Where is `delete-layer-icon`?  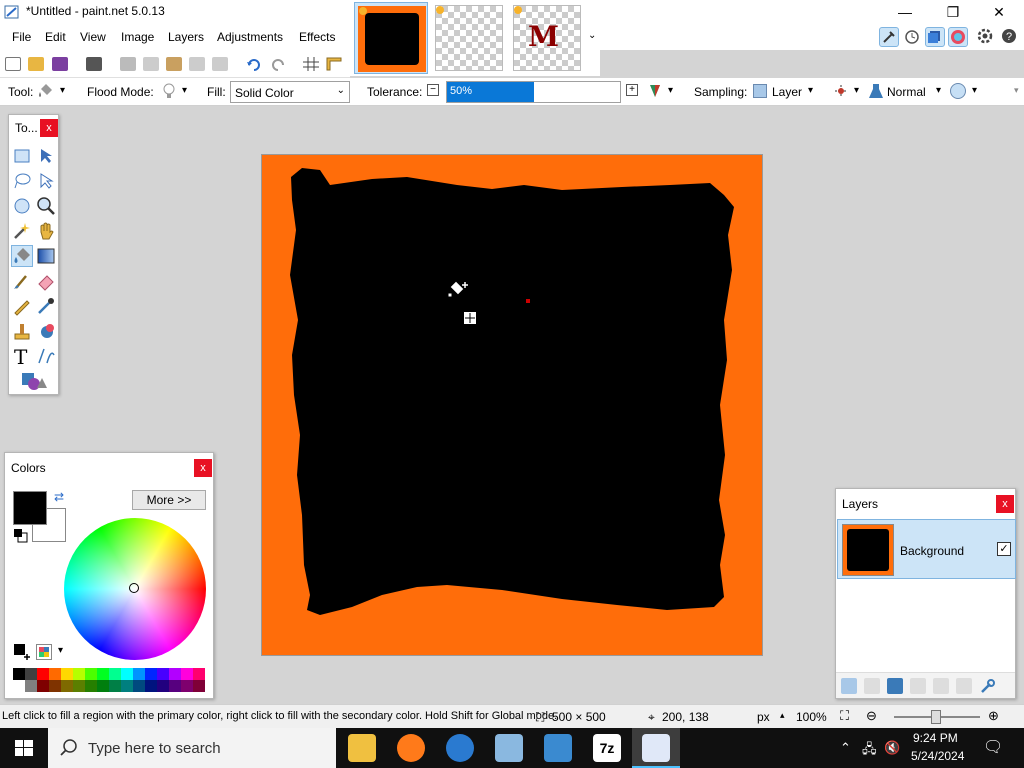
delete-layer-icon is located at coordinates (872, 686).